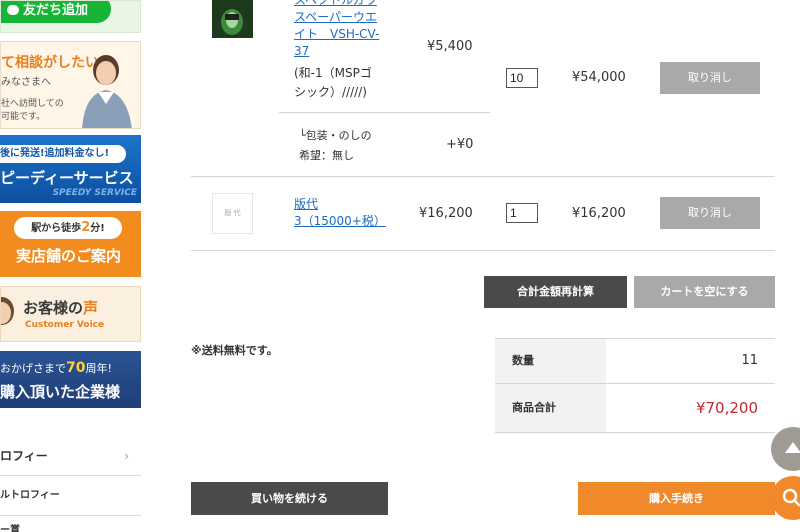  What do you see at coordinates (32, 111) in the screenshot?
I see `consult-desc: 社へ訪問しての 可能です。` at bounding box center [32, 111].